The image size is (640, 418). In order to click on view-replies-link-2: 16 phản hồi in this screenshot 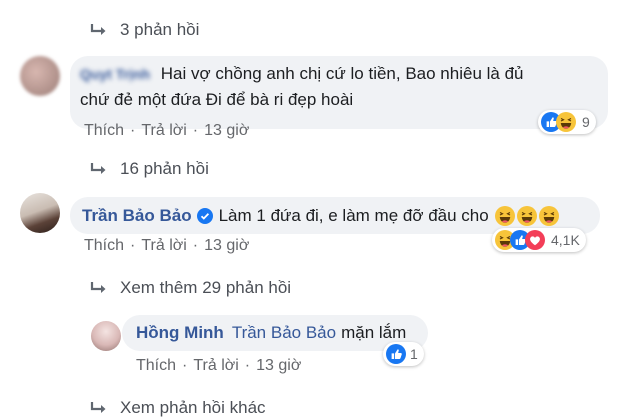, I will do `click(149, 169)`.